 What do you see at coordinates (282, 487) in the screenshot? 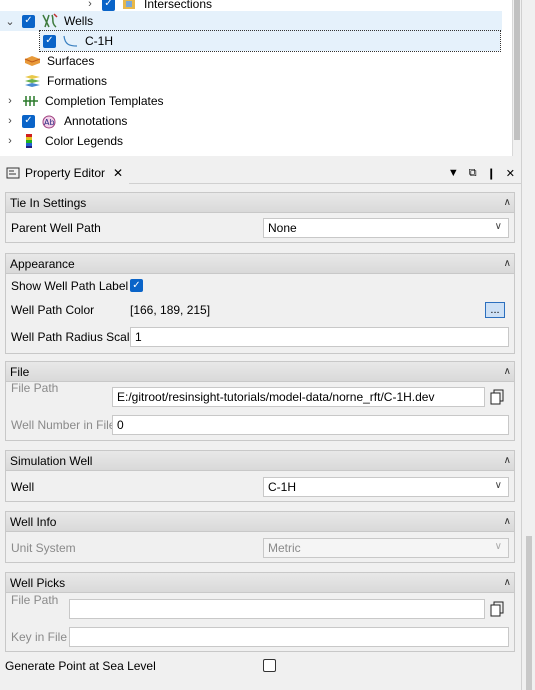
I see `combo-value: C-1H` at bounding box center [282, 487].